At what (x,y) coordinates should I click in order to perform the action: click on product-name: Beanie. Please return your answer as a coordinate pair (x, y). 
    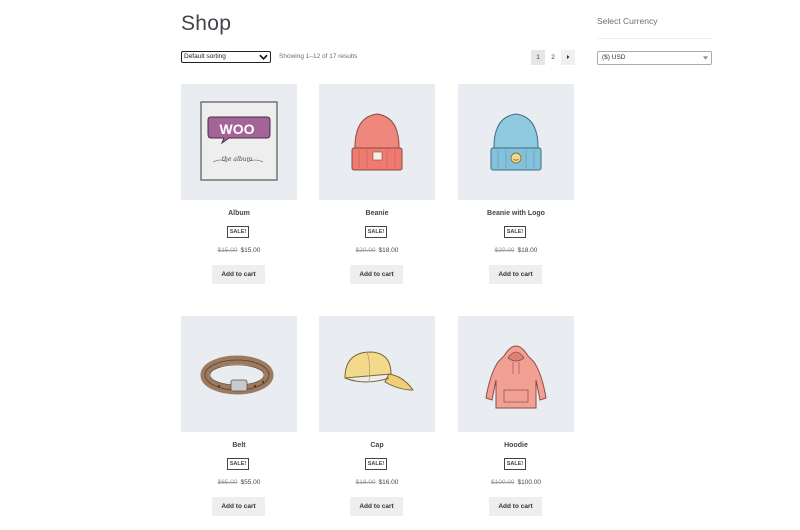
    Looking at the image, I should click on (377, 213).